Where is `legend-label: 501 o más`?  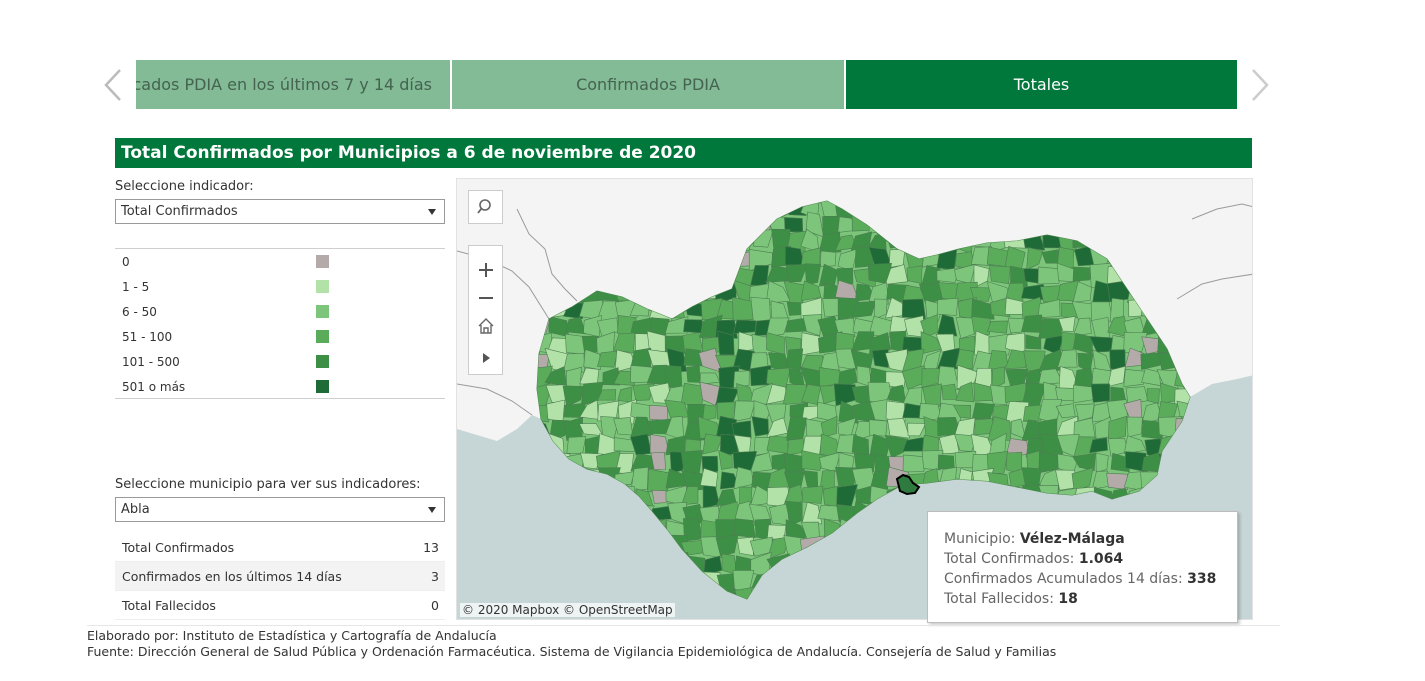
legend-label: 501 o más is located at coordinates (154, 387).